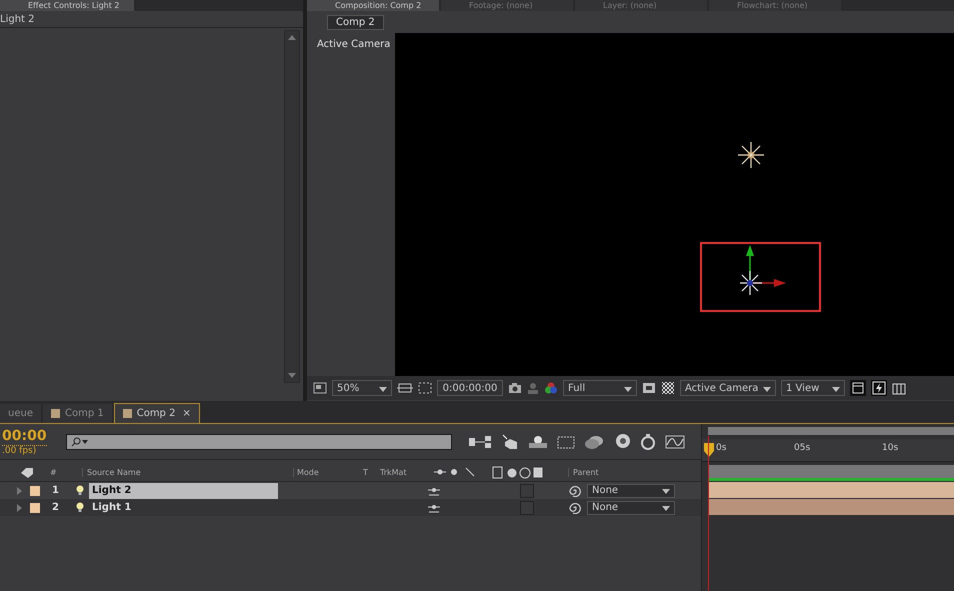 This screenshot has height=591, width=954. I want to click on fast-preview-icon, so click(879, 388).